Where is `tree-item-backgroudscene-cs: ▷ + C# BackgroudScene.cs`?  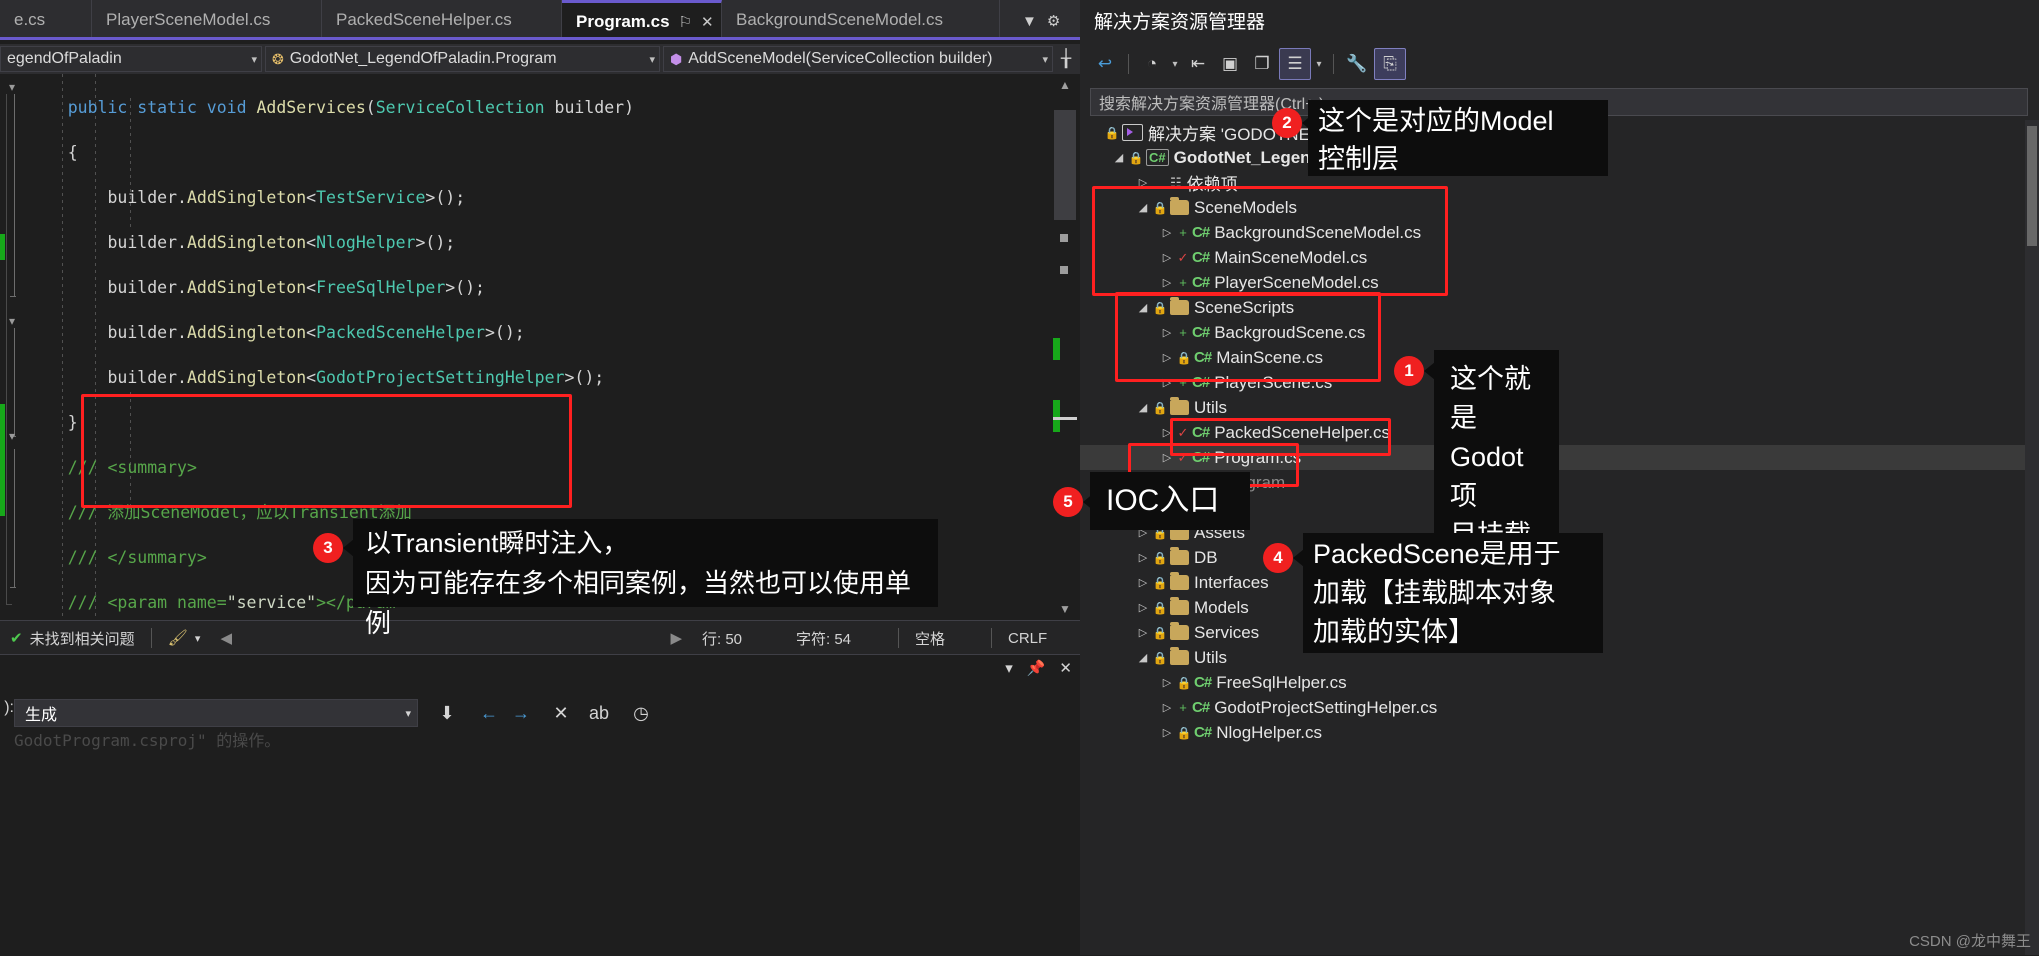
tree-item-backgroudscene-cs: ▷ + C# BackgroudScene.cs is located at coordinates (1559, 332).